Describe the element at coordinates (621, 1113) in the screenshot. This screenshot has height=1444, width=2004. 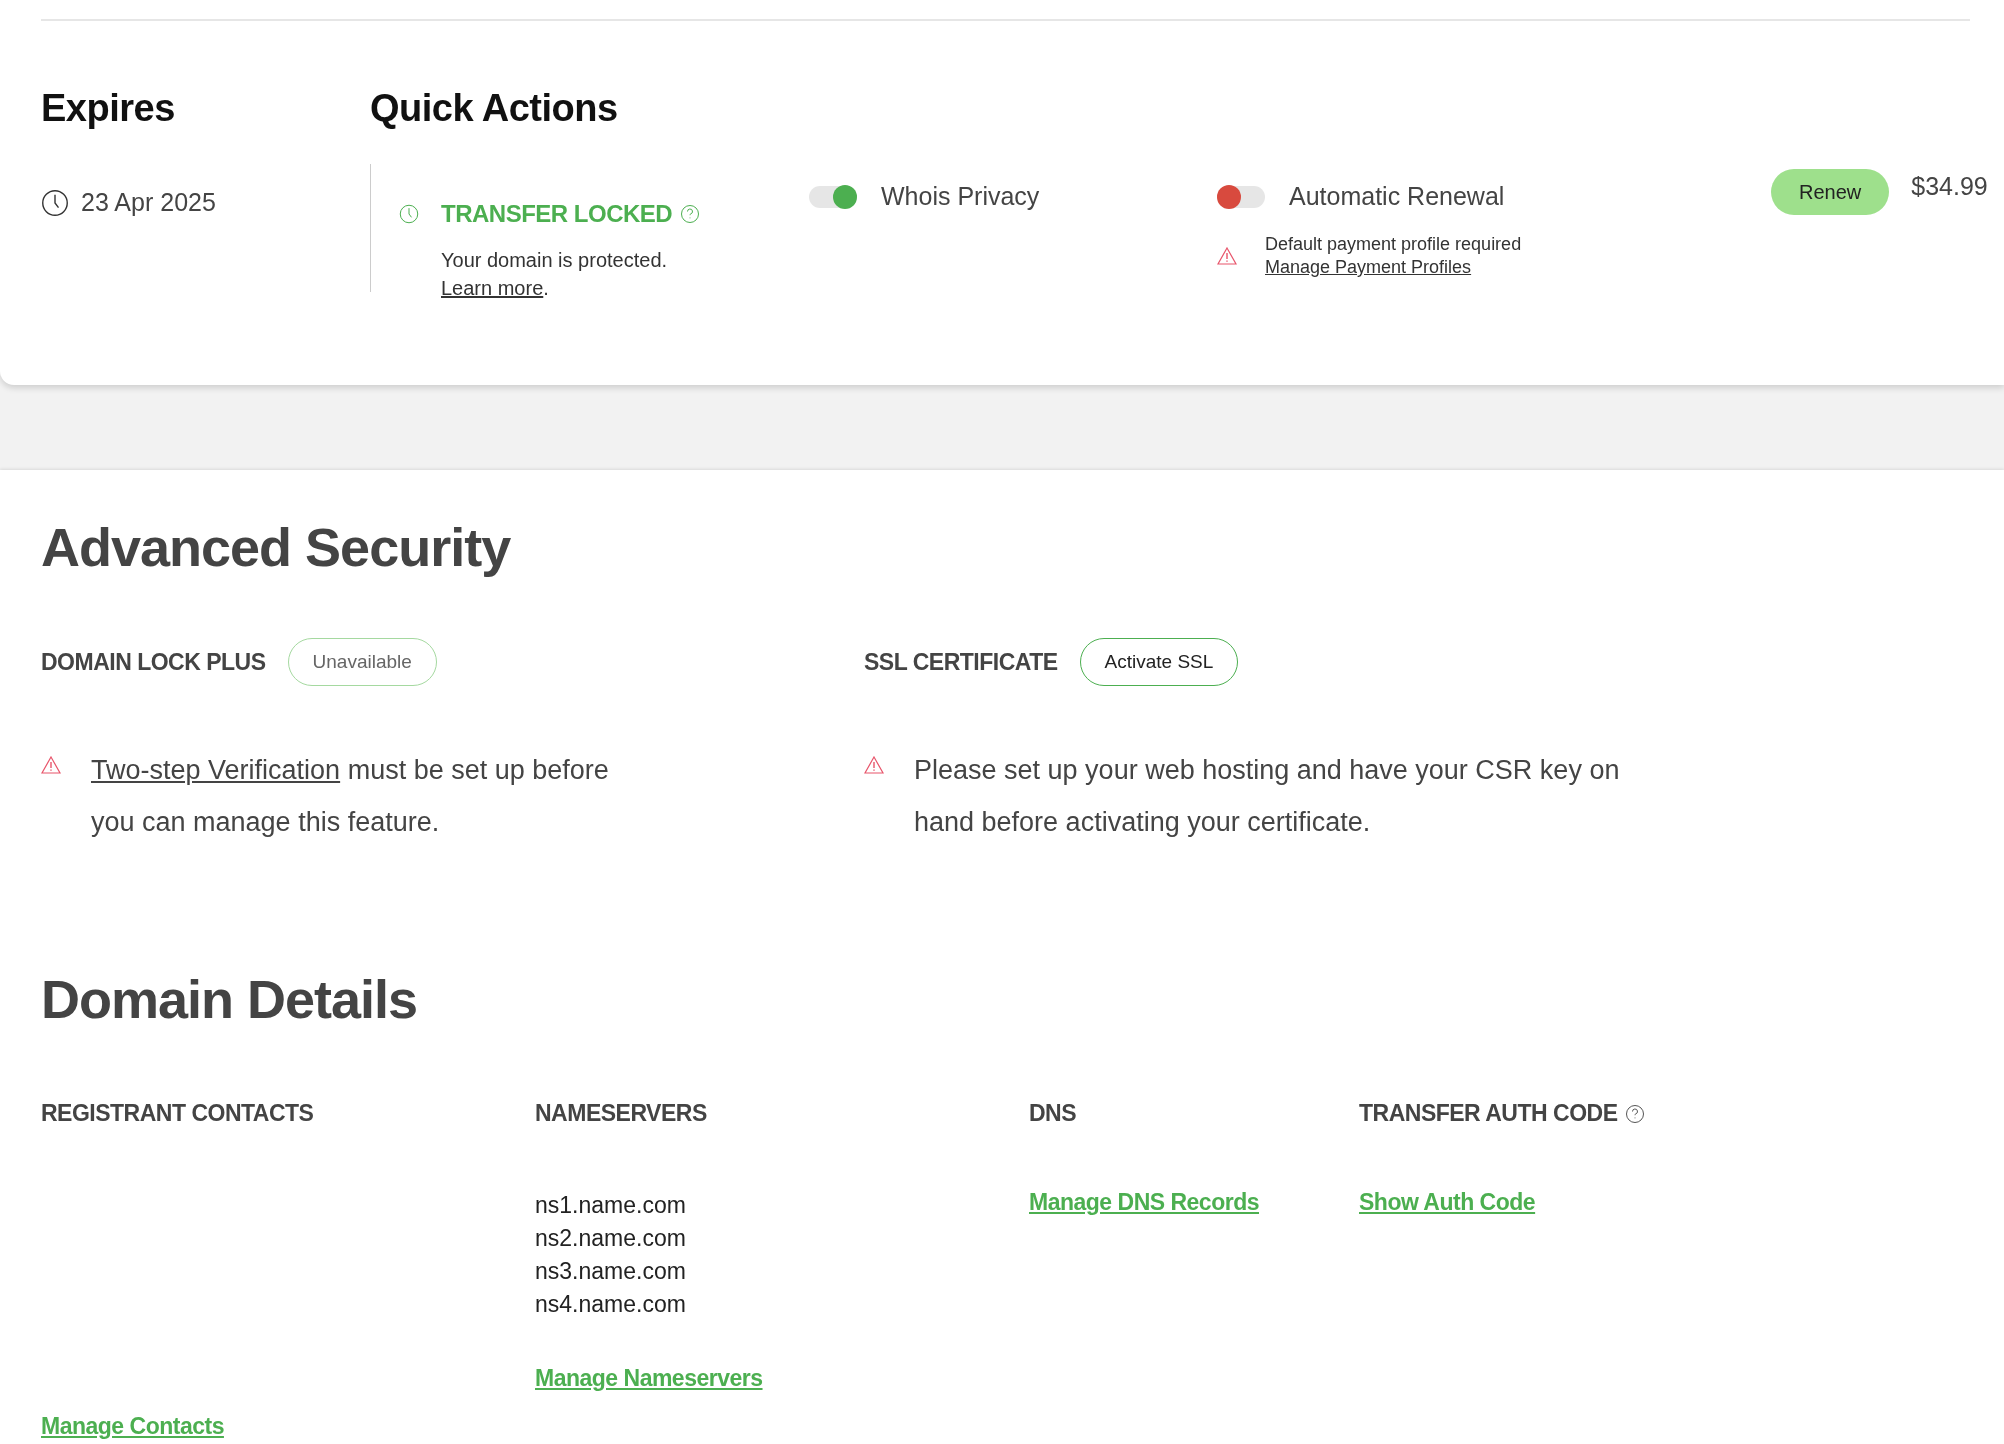
I see `column-heading: NAMESERVERS` at that location.